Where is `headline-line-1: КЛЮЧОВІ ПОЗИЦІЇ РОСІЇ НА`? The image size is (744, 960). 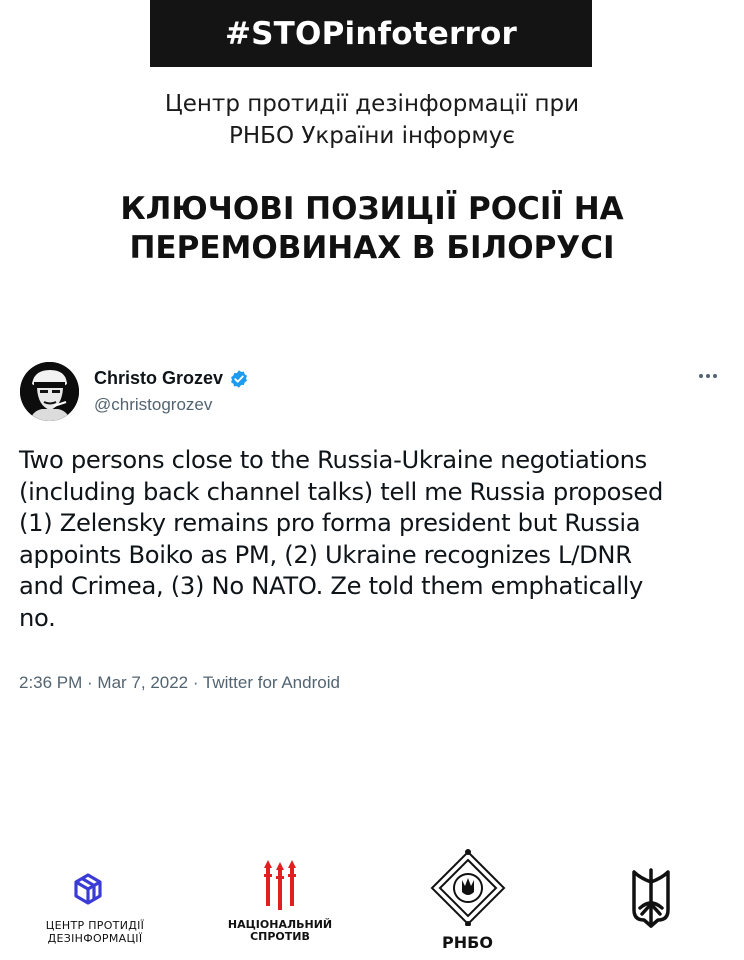 headline-line-1: КЛЮЧОВІ ПОЗИЦІЇ РОСІЇ НА is located at coordinates (372, 209).